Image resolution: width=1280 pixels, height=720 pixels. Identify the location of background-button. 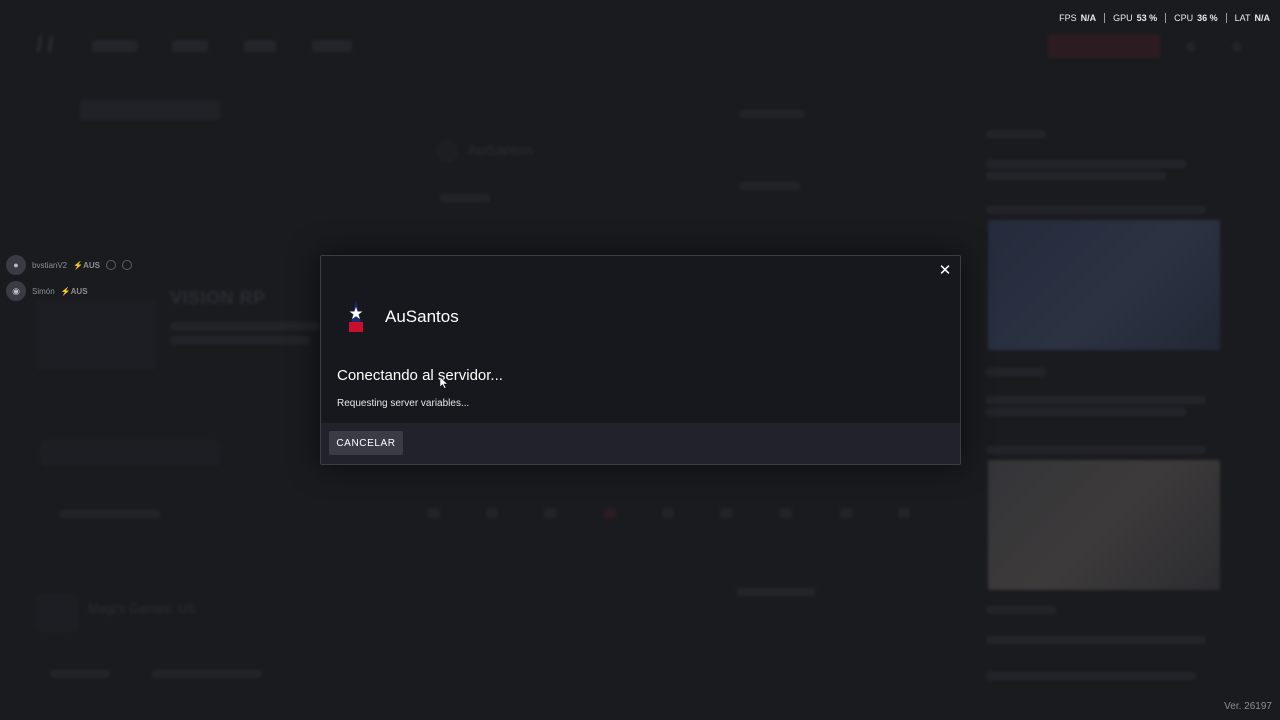
(130, 453).